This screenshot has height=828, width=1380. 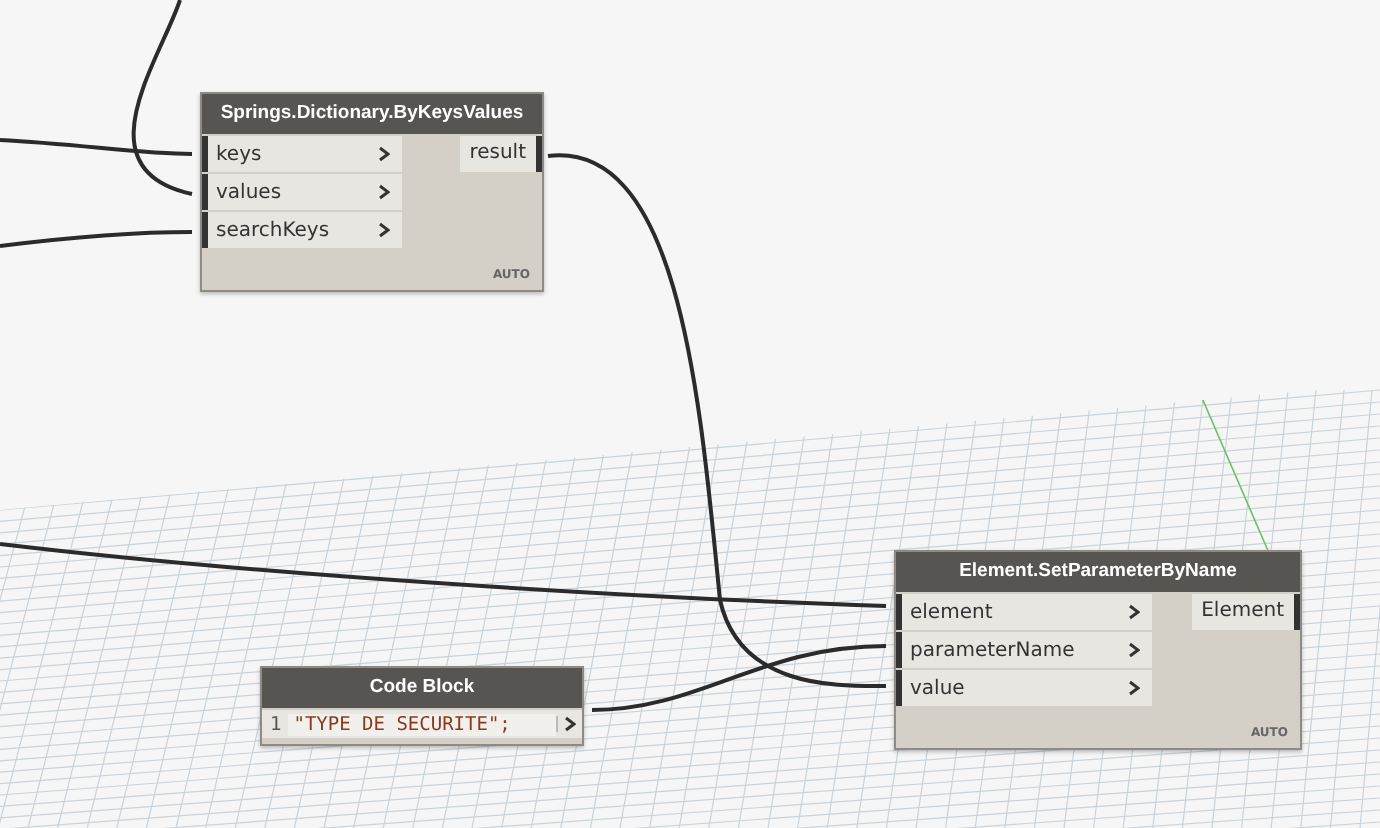 What do you see at coordinates (1024, 688) in the screenshot?
I see `input-port: value` at bounding box center [1024, 688].